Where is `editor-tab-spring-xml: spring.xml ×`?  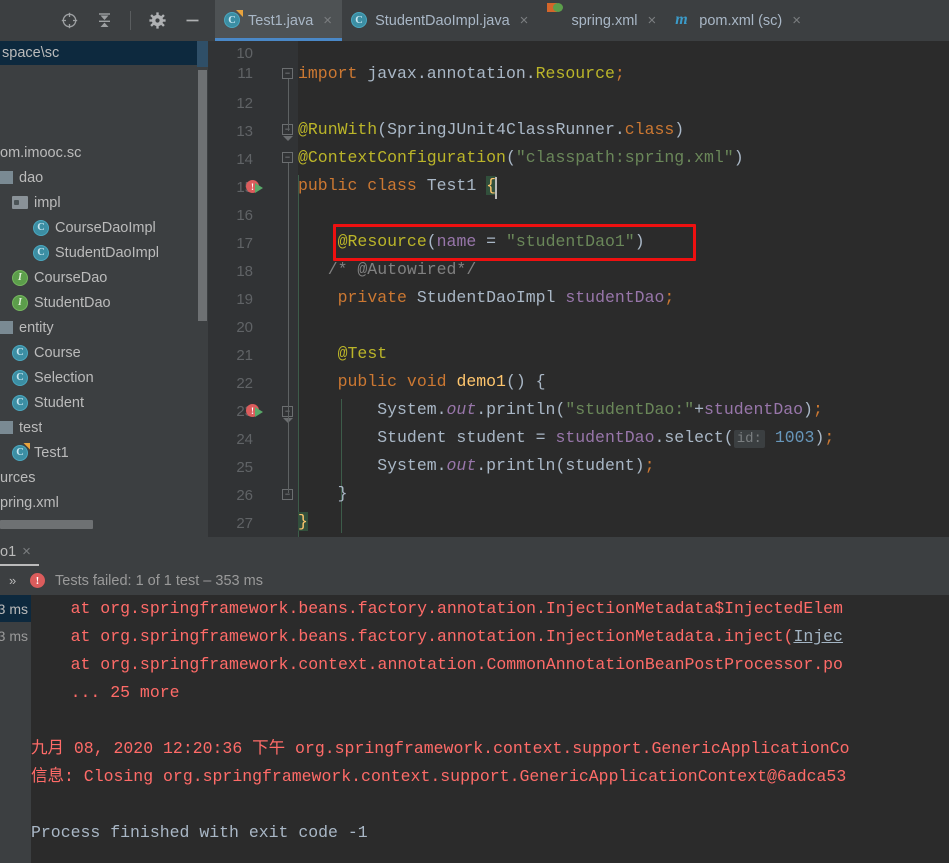
editor-tab-spring-xml: spring.xml × is located at coordinates (602, 20).